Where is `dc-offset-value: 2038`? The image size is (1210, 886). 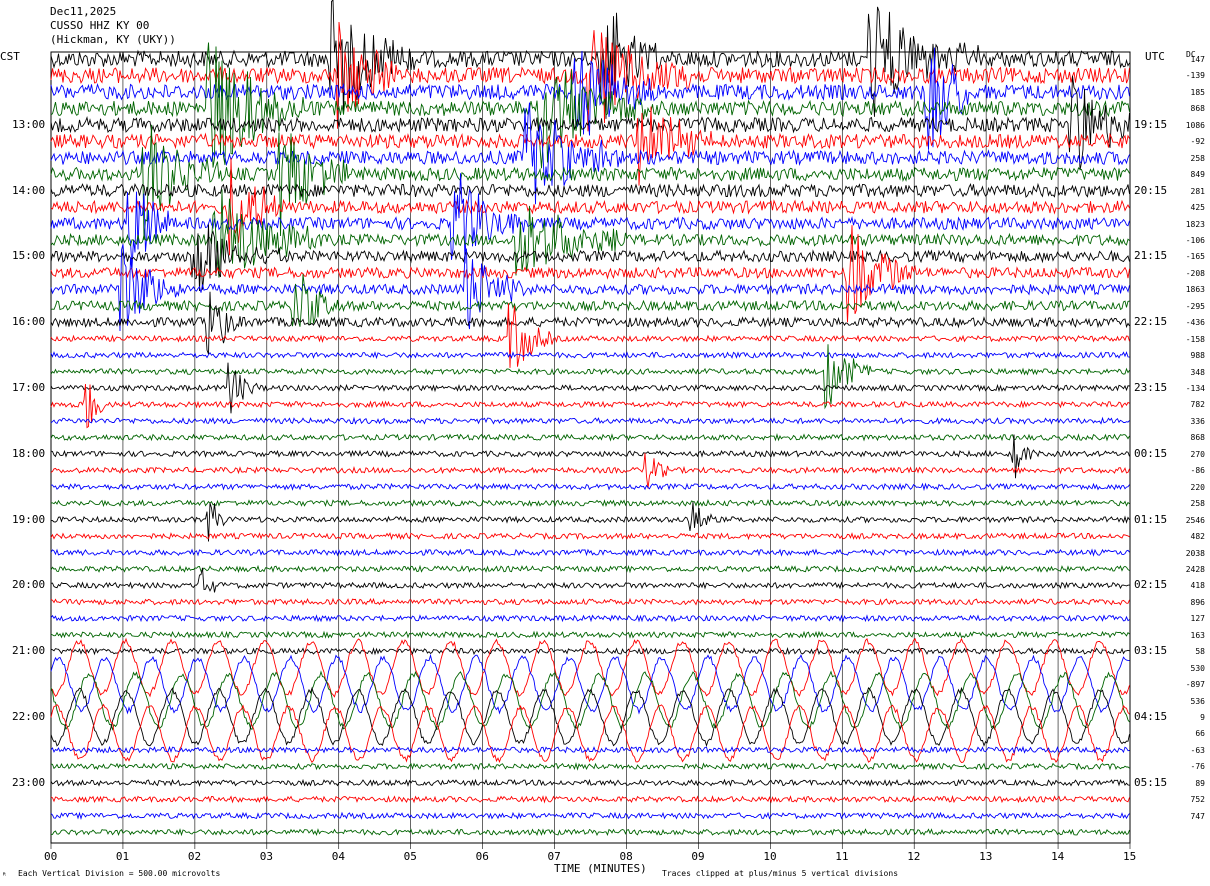 dc-offset-value: 2038 is located at coordinates (1195, 553).